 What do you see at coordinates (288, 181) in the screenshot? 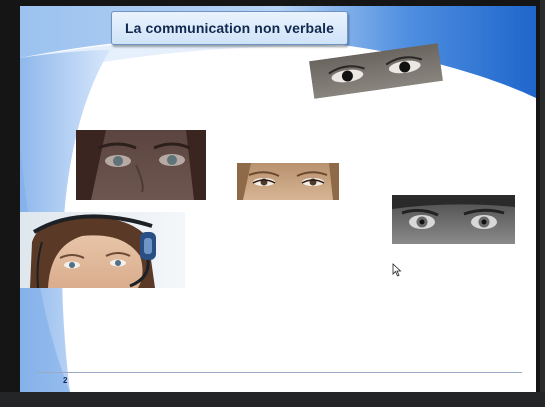
I see `blonde-eyes-image` at bounding box center [288, 181].